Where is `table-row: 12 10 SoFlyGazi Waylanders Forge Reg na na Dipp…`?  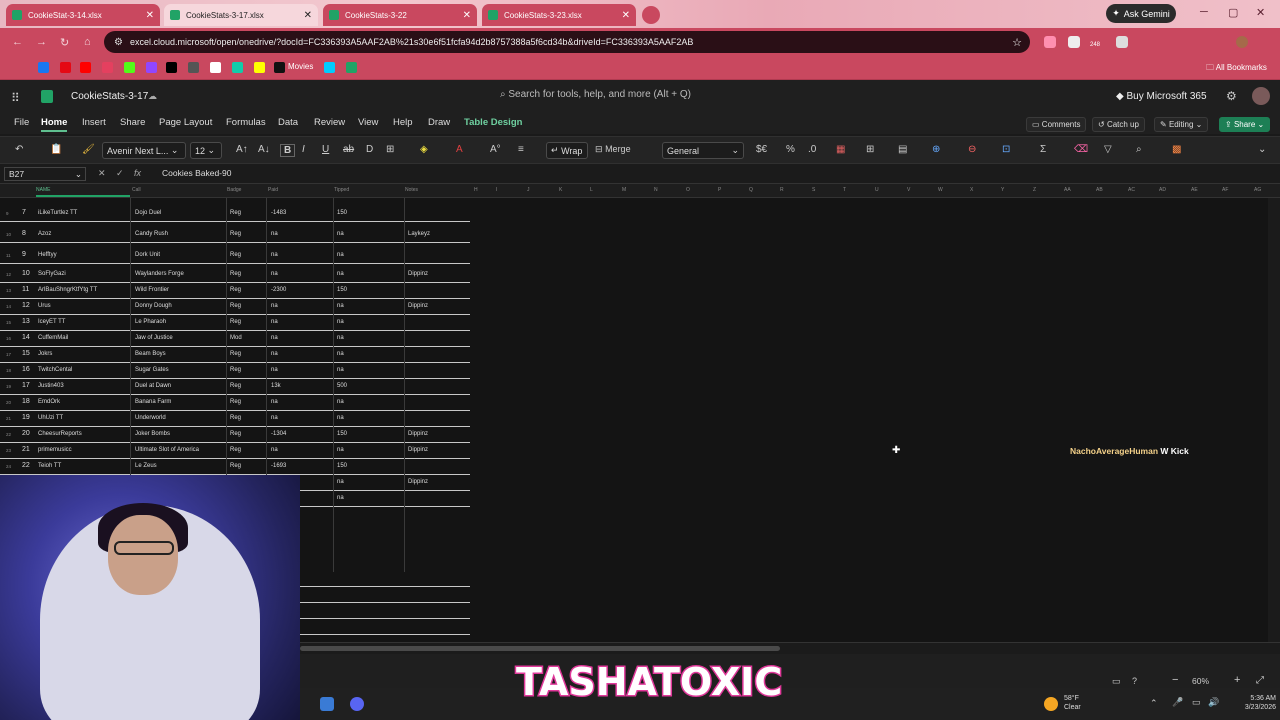 table-row: 12 10 SoFlyGazi Waylanders Forge Reg na na Dipp… is located at coordinates (235, 275).